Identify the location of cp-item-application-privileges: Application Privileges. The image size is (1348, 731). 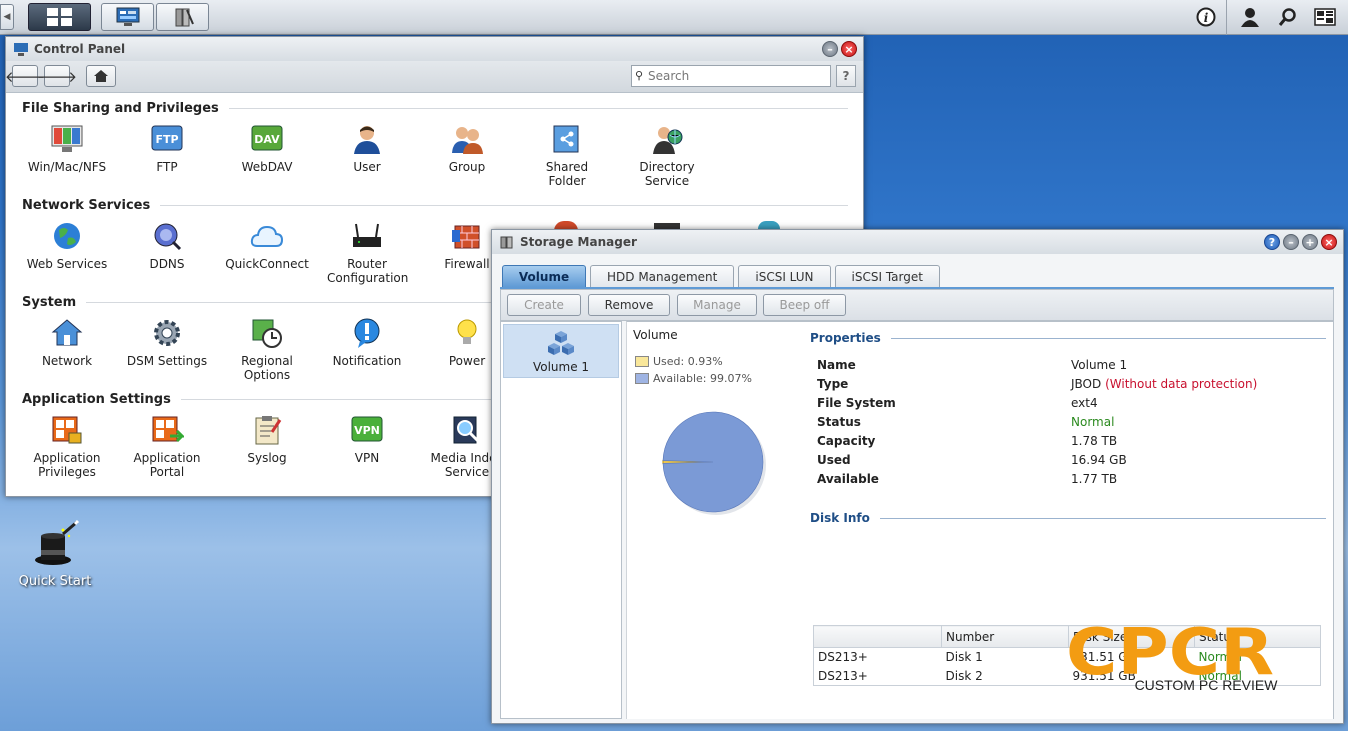
(67, 446).